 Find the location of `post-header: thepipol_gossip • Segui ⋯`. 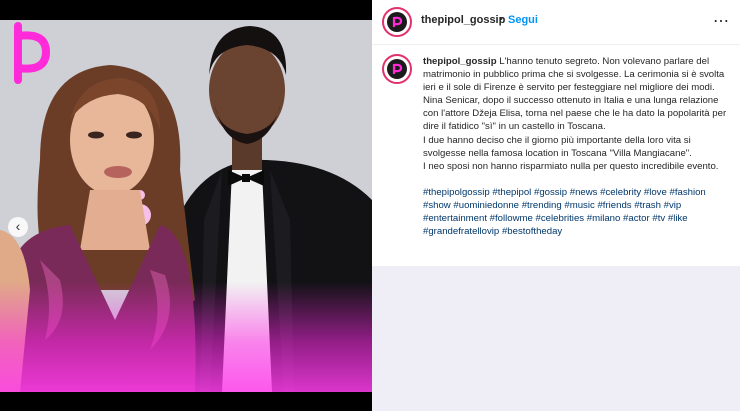

post-header: thepipol_gossip • Segui ⋯ is located at coordinates (556, 22).